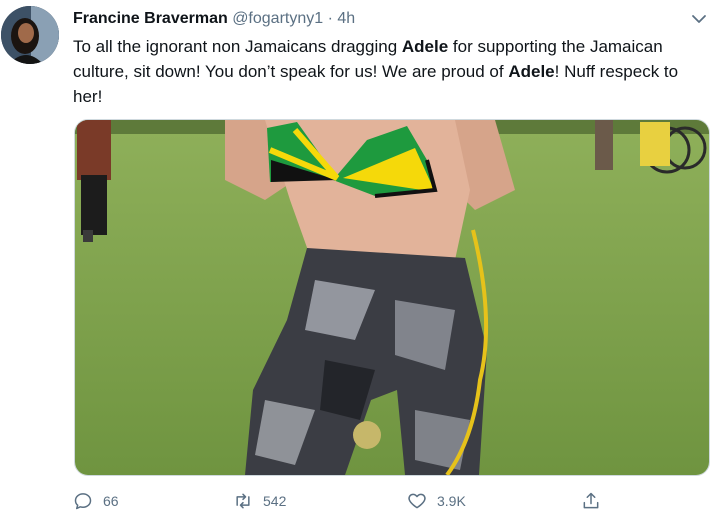  I want to click on share-icon, so click(591, 500).